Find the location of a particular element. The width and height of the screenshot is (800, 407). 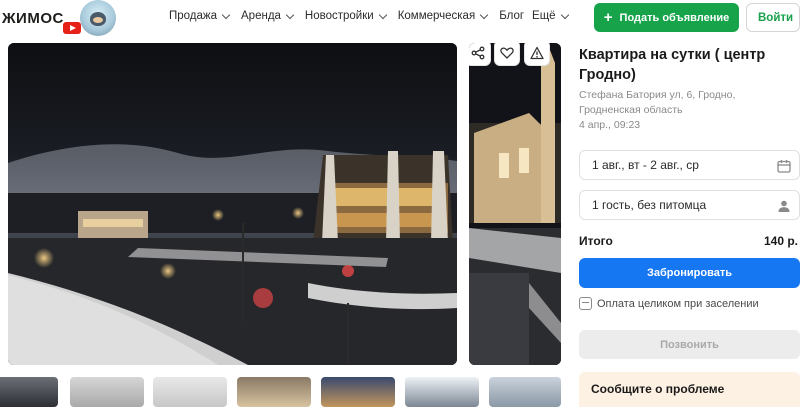

total-label: Итого is located at coordinates (596, 241).